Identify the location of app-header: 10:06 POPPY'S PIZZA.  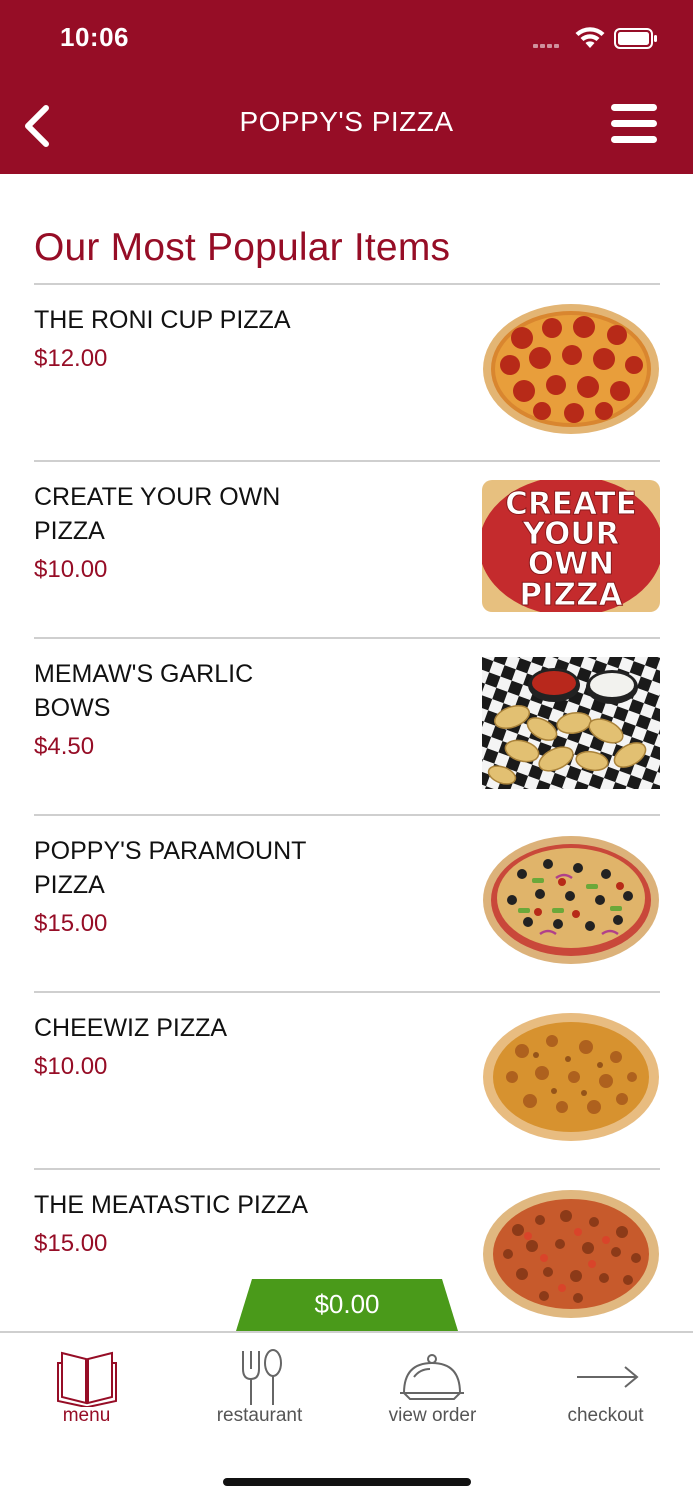
(346, 87).